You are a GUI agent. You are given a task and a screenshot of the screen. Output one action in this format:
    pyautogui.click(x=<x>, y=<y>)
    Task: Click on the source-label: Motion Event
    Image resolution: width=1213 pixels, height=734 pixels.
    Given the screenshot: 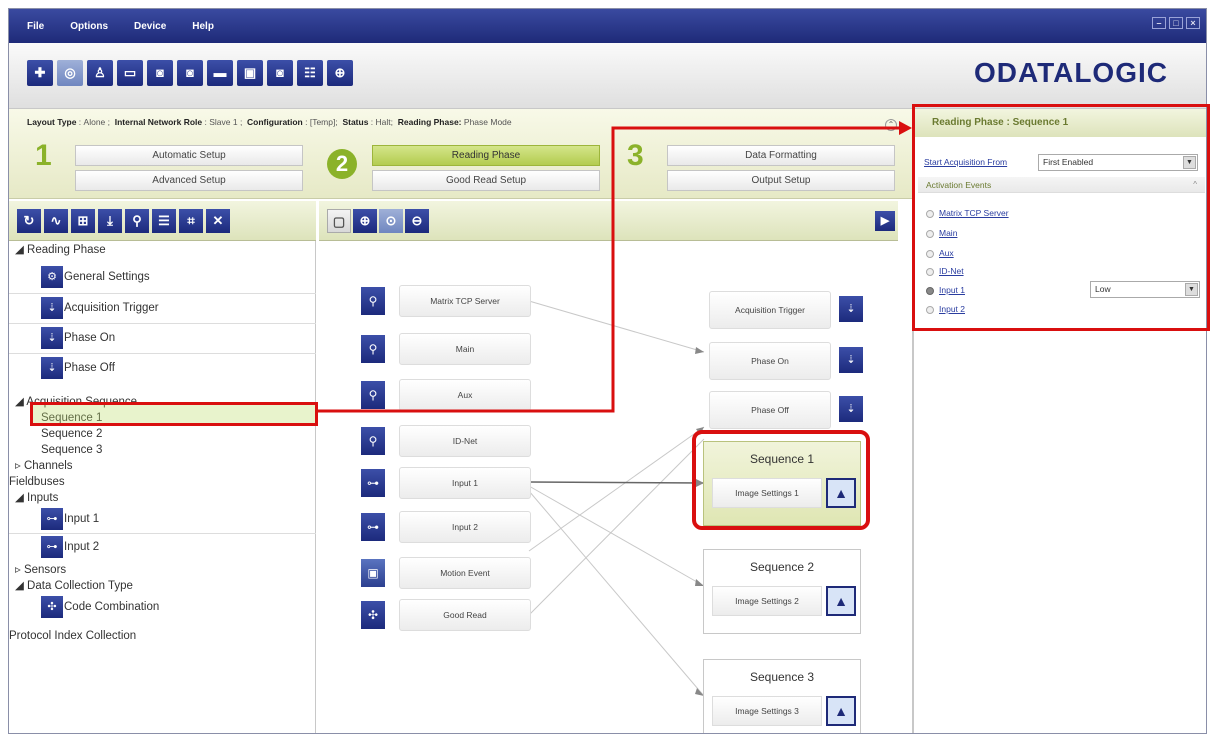 What is the action you would take?
    pyautogui.click(x=465, y=573)
    